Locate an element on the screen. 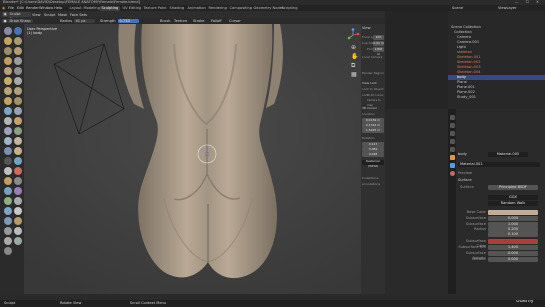 Image resolution: width=545 pixels, height=307 pixels. modifier-tab-icon is located at coordinates (452, 165).